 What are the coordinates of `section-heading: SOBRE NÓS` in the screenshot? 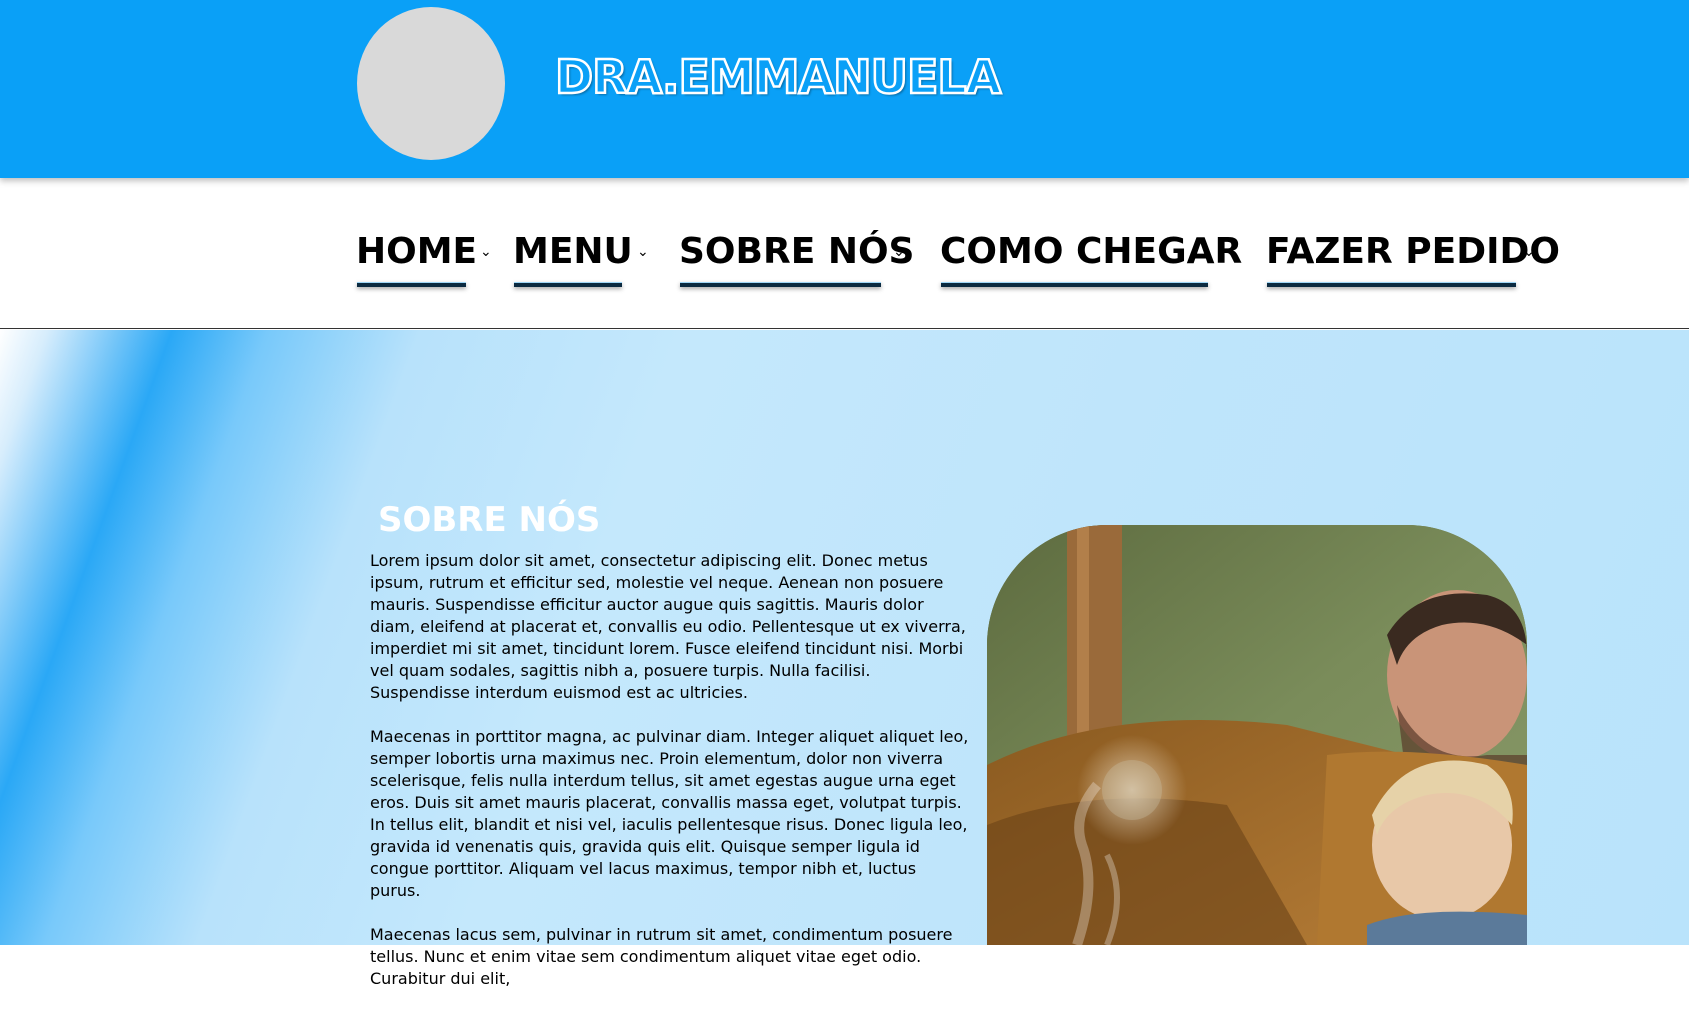 It's located at (489, 520).